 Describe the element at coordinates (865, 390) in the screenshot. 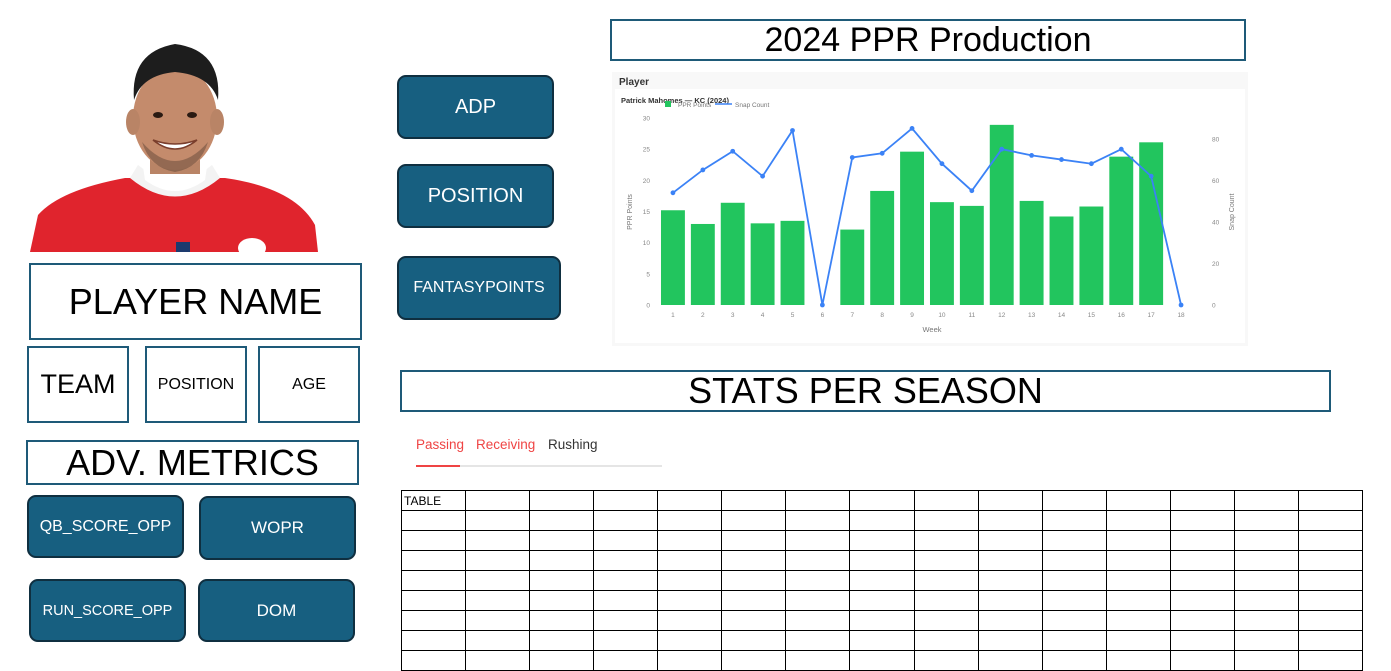

I see `stats-title: STATS PER SEASON` at that location.